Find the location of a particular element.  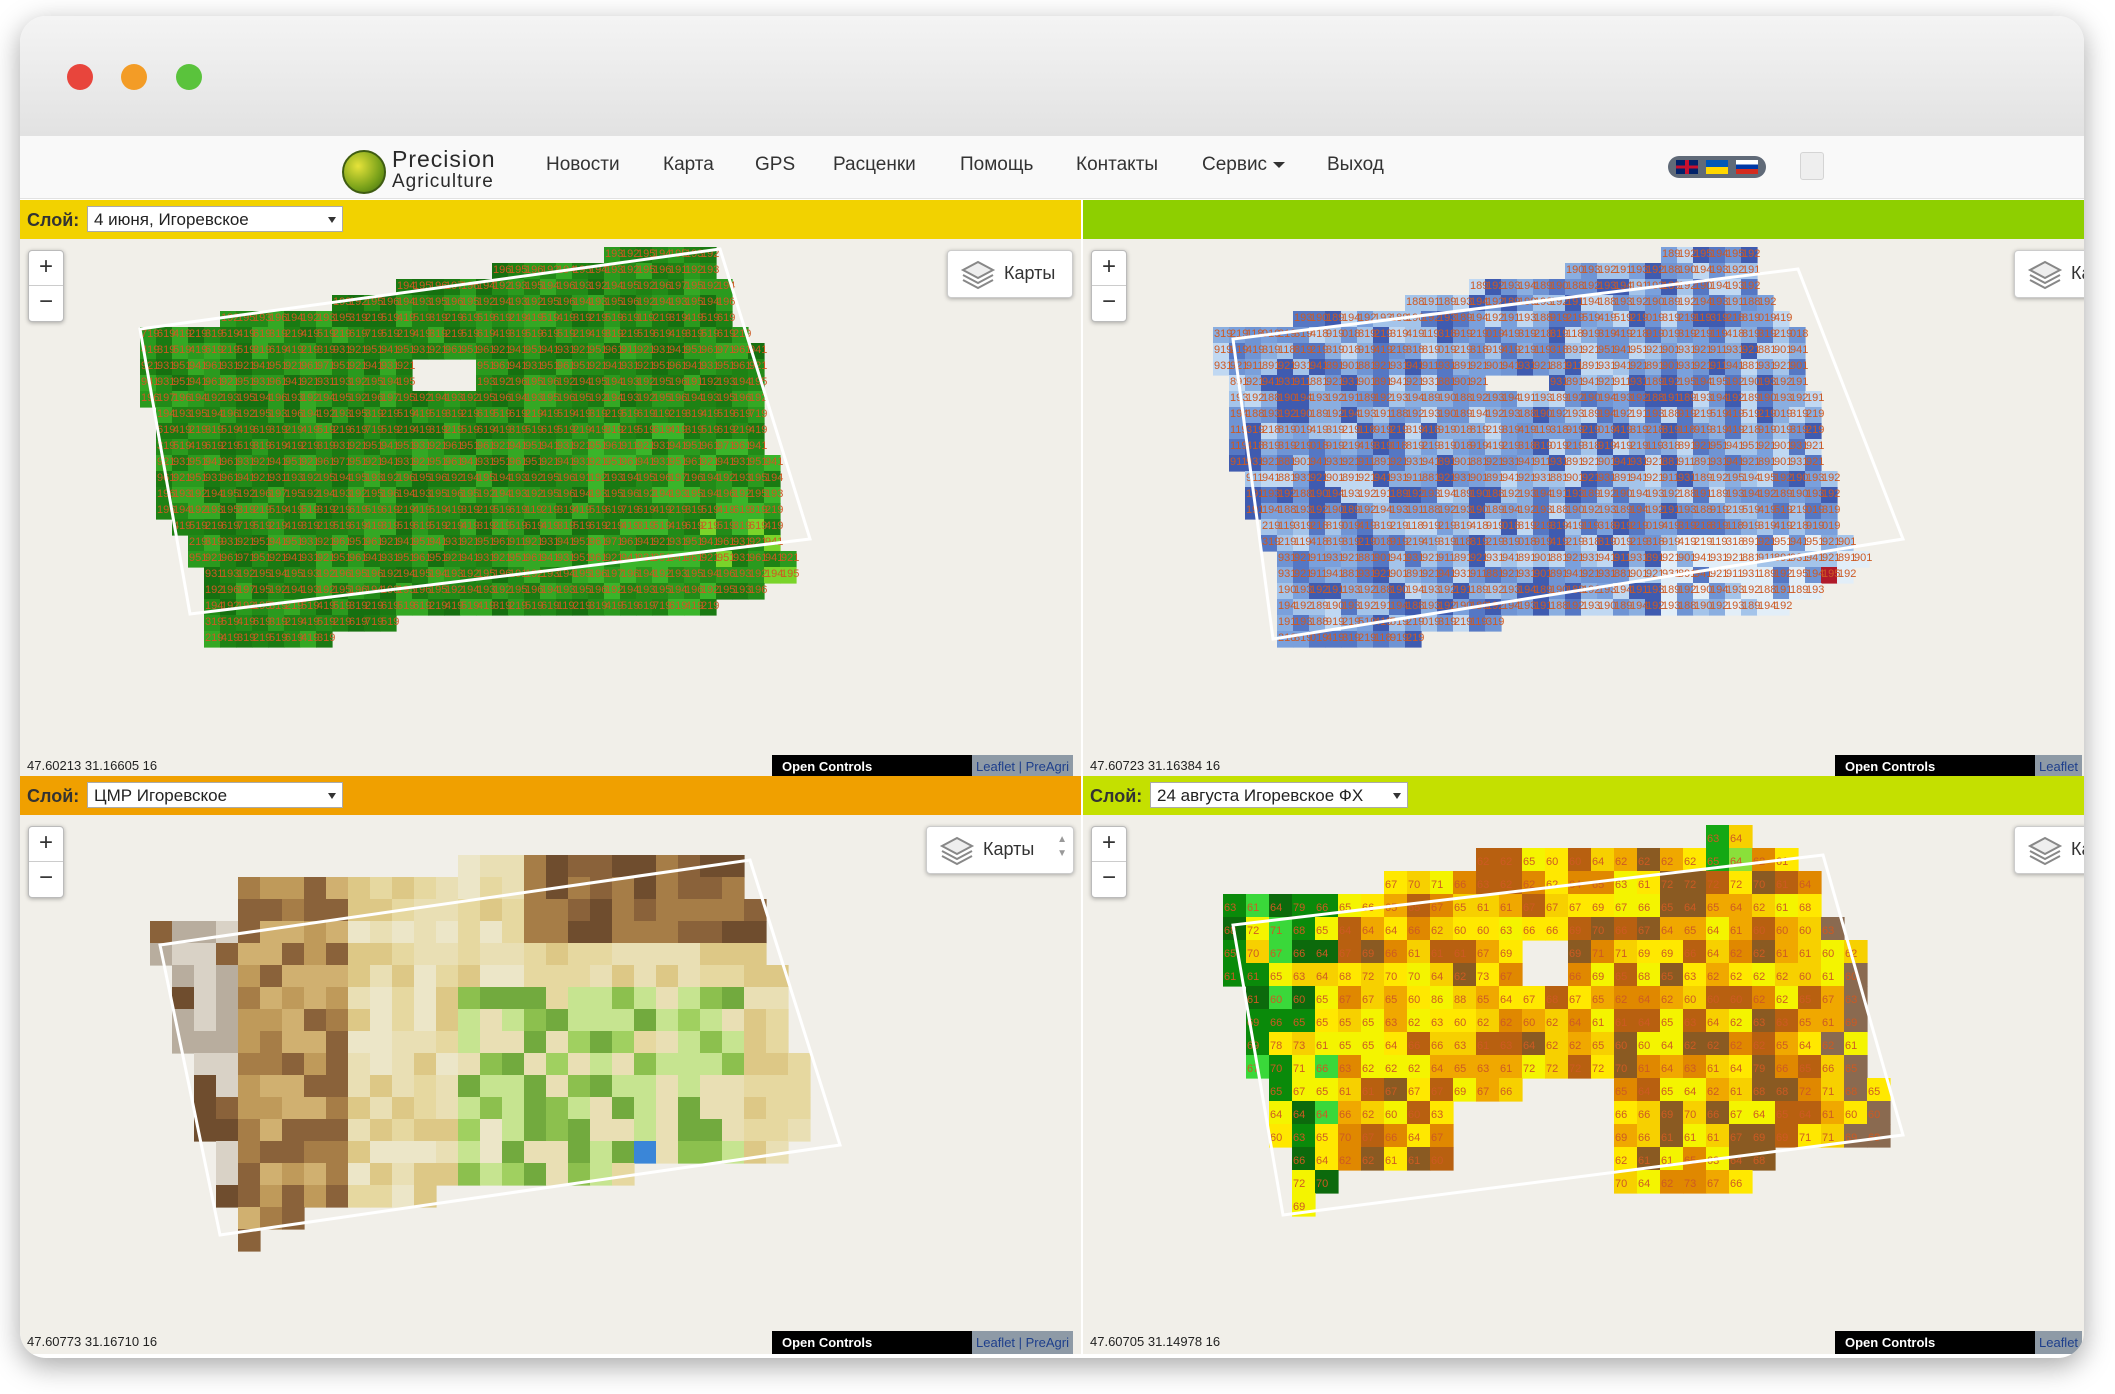

uk-flag-icon is located at coordinates (1687, 167).